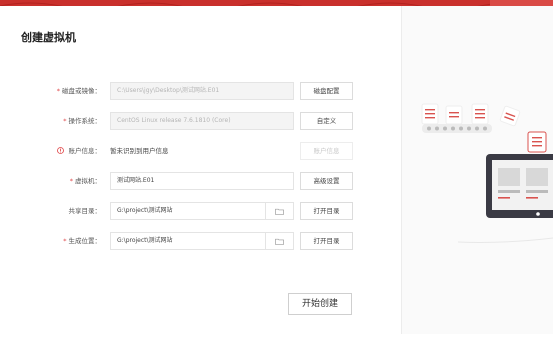 This screenshot has height=338, width=553. I want to click on disk-config-button: 磁盘配置, so click(326, 91).